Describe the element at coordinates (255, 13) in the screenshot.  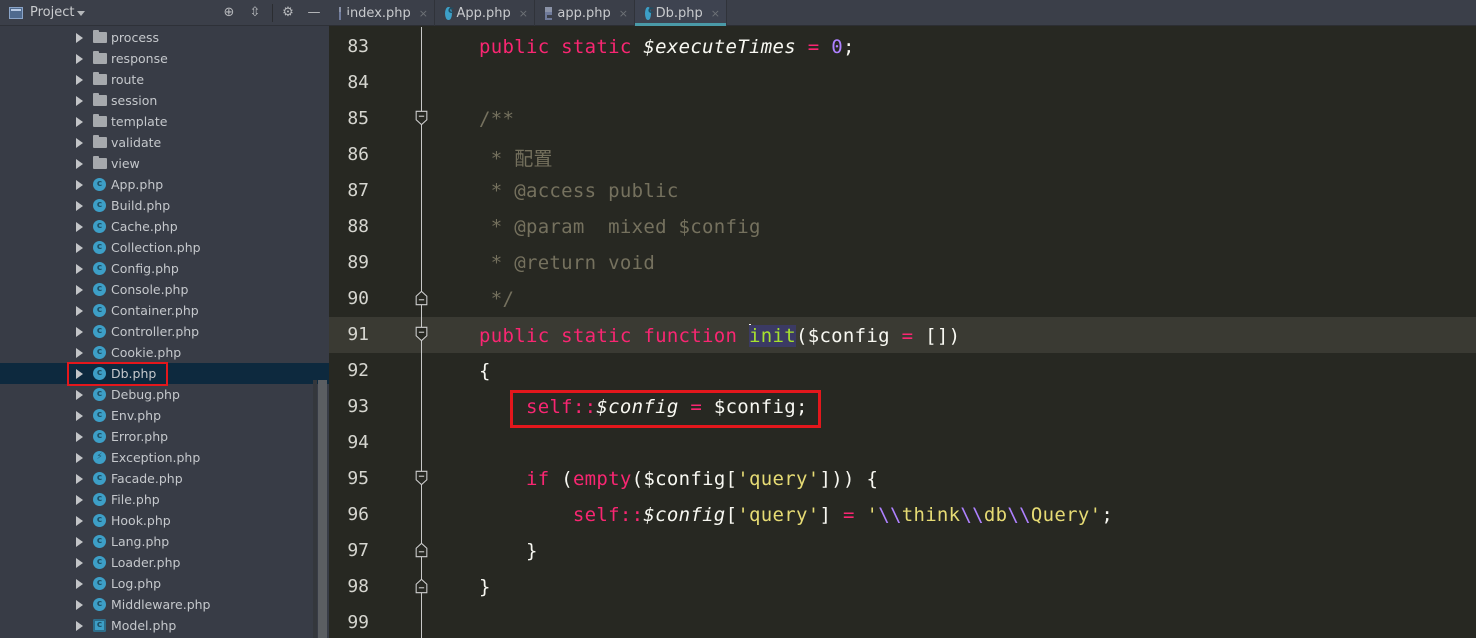
I see `collapse-all-icon: ⇳` at that location.